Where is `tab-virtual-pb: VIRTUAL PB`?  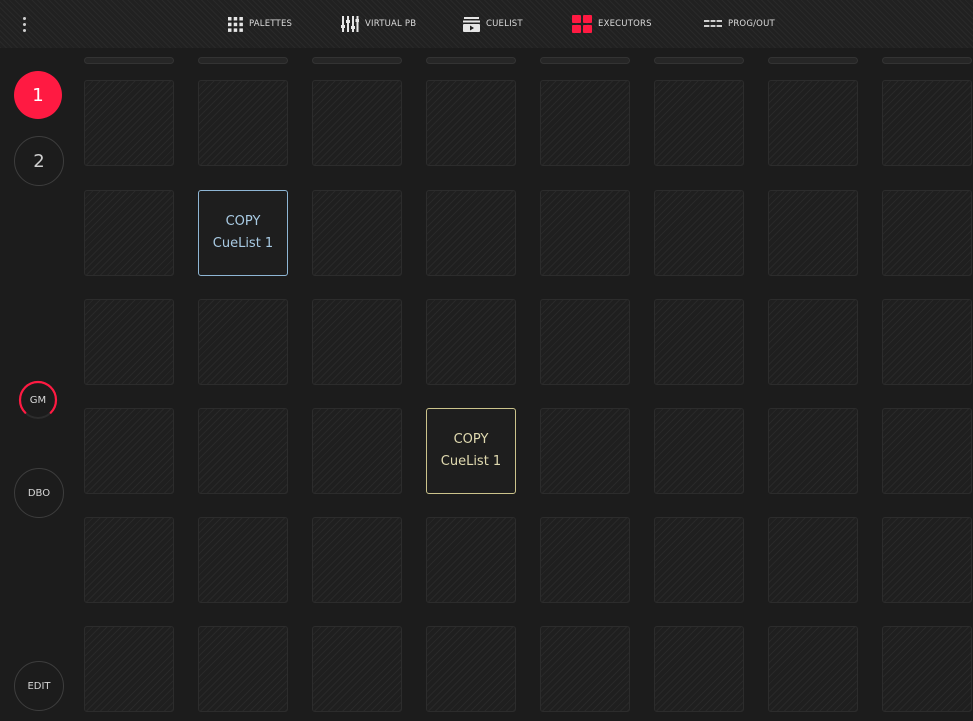 tab-virtual-pb: VIRTUAL PB is located at coordinates (378, 24).